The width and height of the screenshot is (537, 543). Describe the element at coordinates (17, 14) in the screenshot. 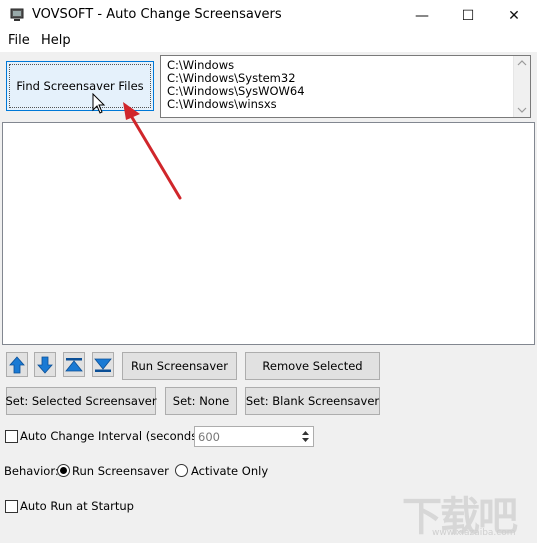

I see `app-icon` at that location.